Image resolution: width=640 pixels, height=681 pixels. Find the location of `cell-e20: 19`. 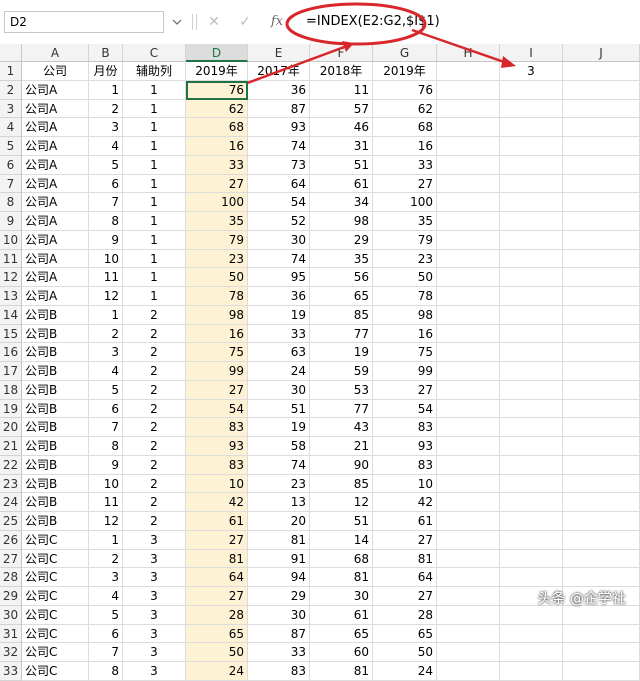

cell-e20: 19 is located at coordinates (279, 427).